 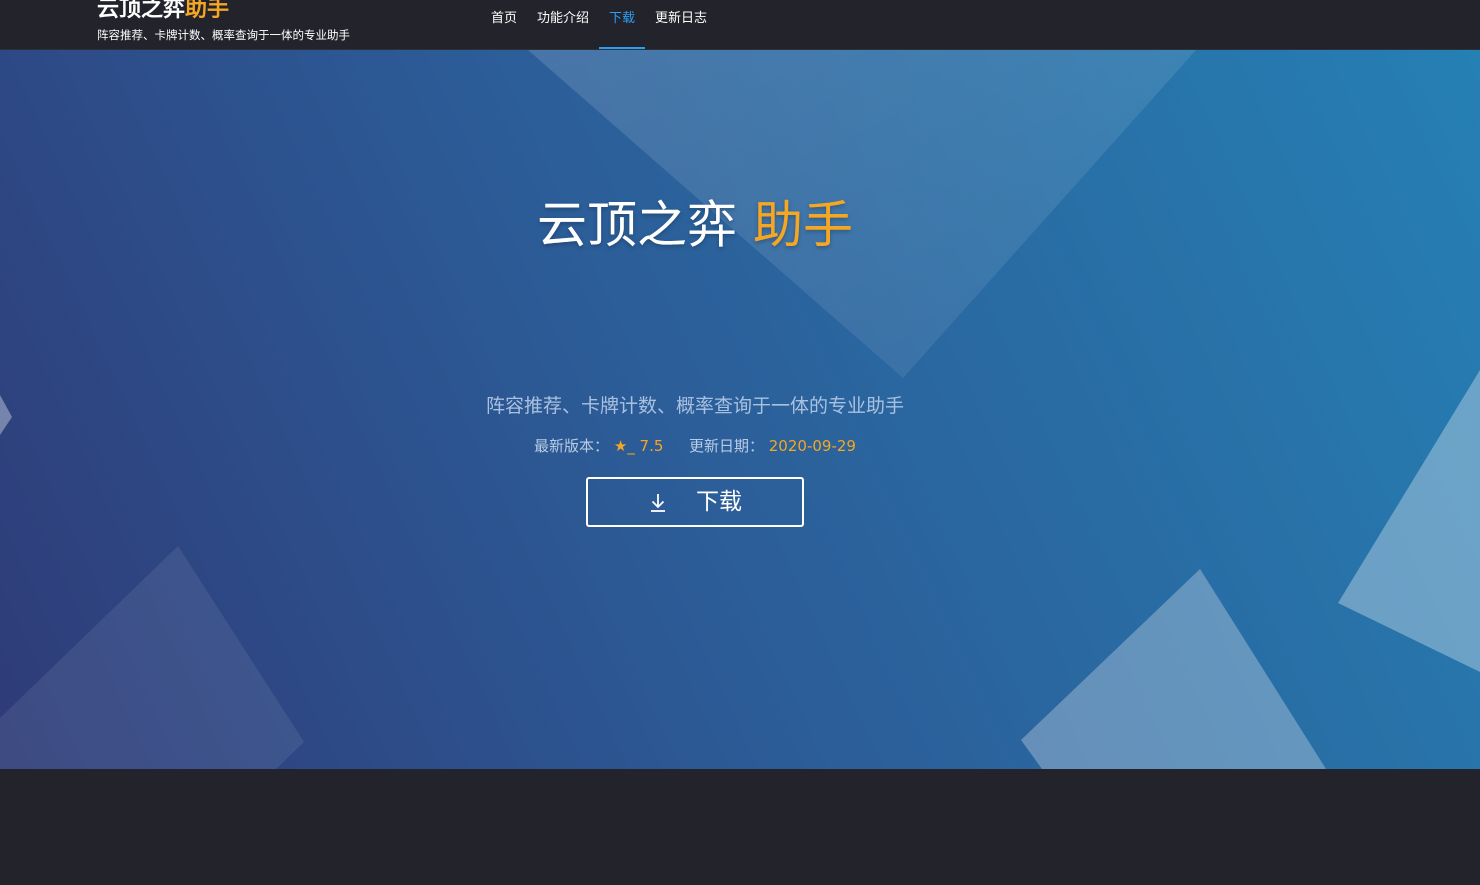 I want to click on site-logo: 云顶之弈助手, so click(x=163, y=12).